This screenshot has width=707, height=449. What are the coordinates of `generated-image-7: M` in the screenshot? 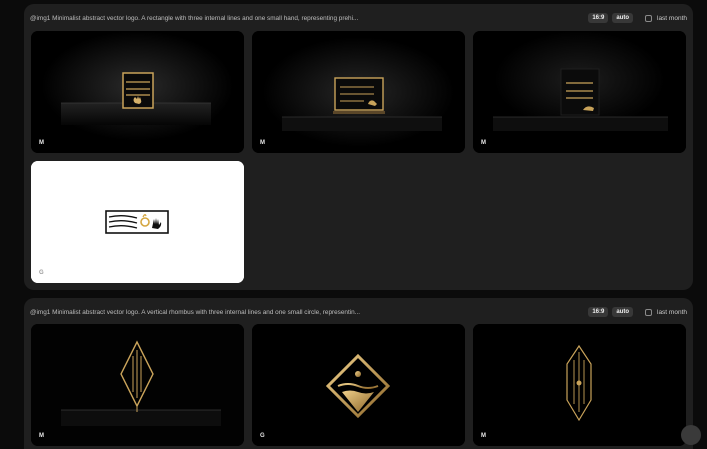 It's located at (579, 385).